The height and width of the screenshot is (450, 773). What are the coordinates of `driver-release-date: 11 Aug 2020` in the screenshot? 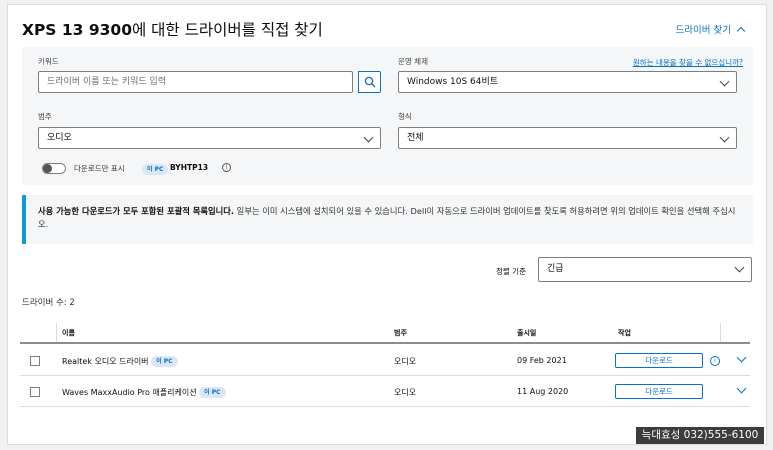 It's located at (543, 391).